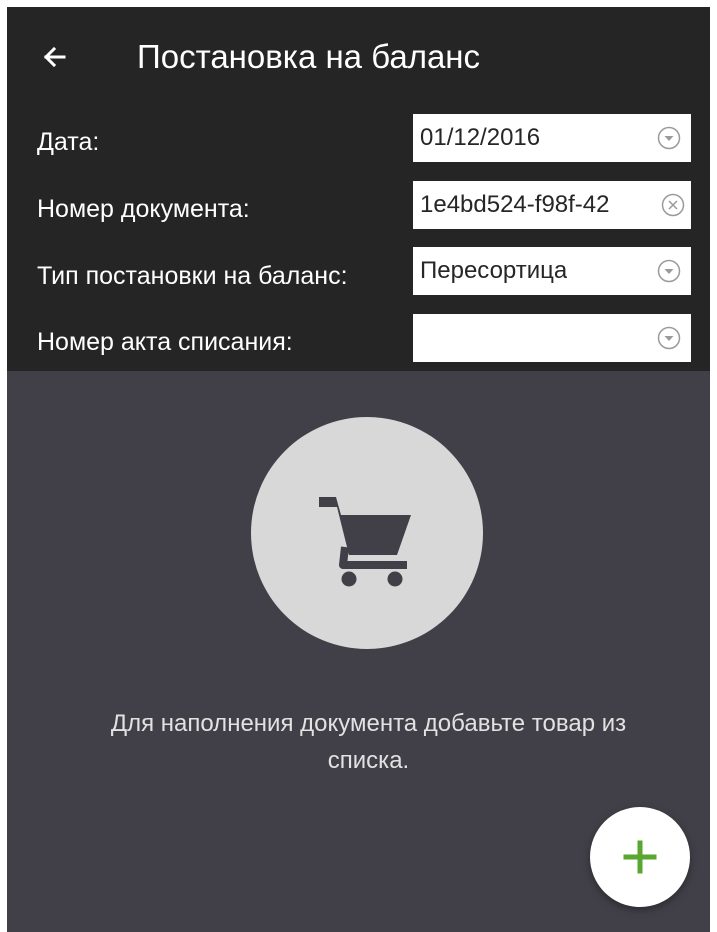 The width and height of the screenshot is (717, 932). I want to click on balance-type-value: Пересортица, so click(494, 270).